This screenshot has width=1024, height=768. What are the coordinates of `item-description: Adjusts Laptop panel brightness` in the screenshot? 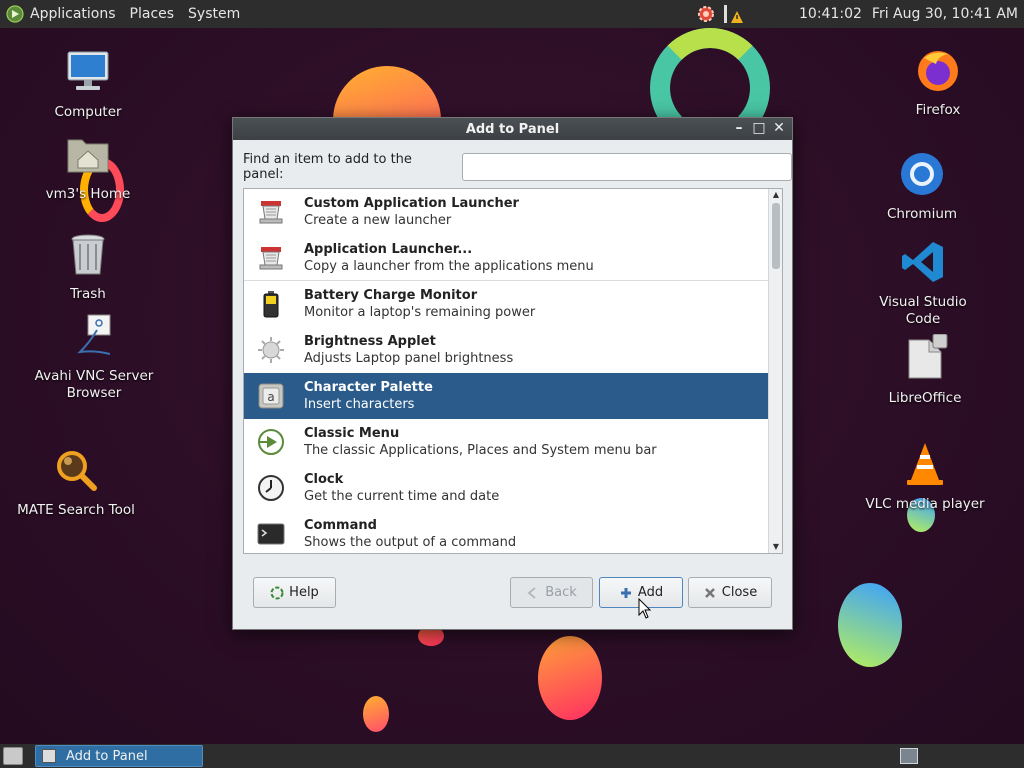 It's located at (409, 358).